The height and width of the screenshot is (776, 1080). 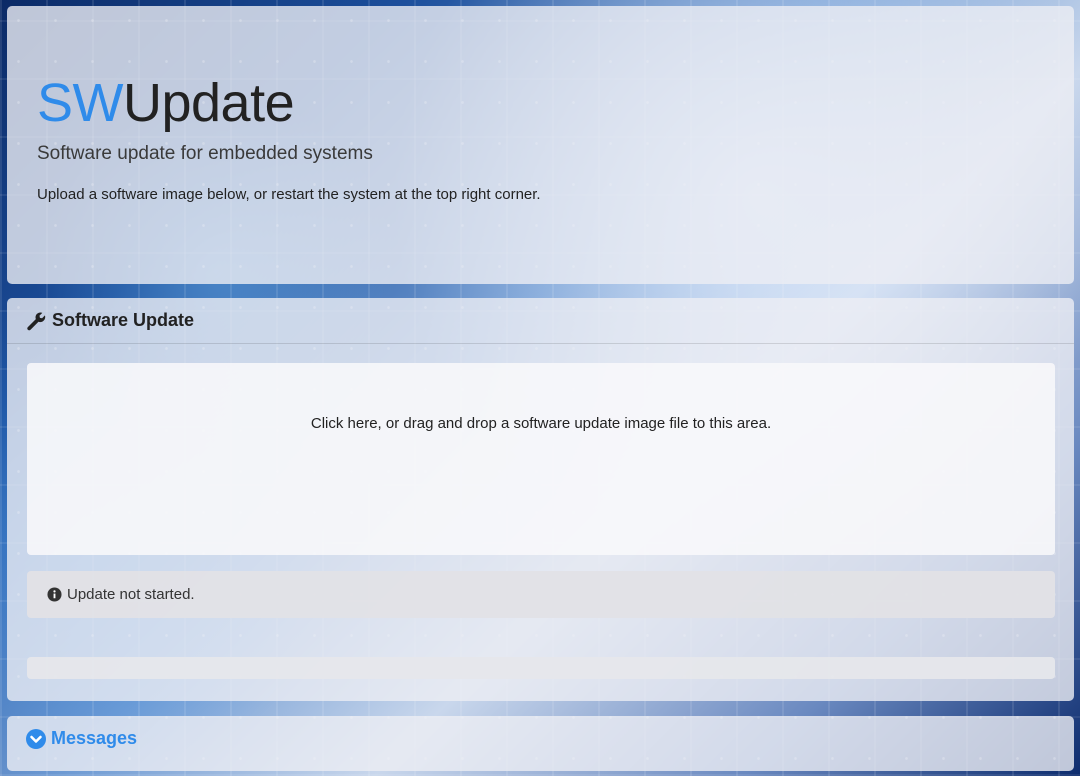 What do you see at coordinates (123, 320) in the screenshot?
I see `software-update-title: Software Update` at bounding box center [123, 320].